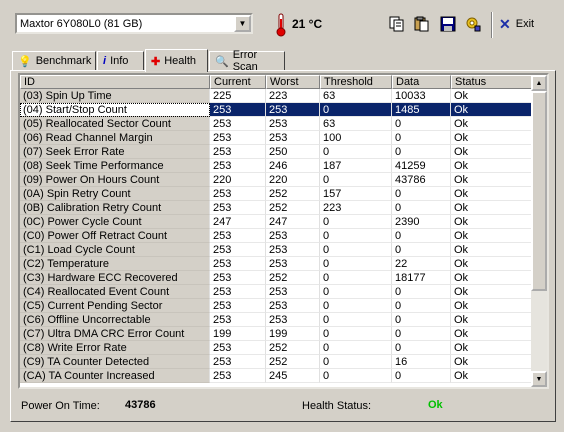 This screenshot has width=564, height=432. What do you see at coordinates (293, 152) in the screenshot?
I see `table-cell: 250` at bounding box center [293, 152].